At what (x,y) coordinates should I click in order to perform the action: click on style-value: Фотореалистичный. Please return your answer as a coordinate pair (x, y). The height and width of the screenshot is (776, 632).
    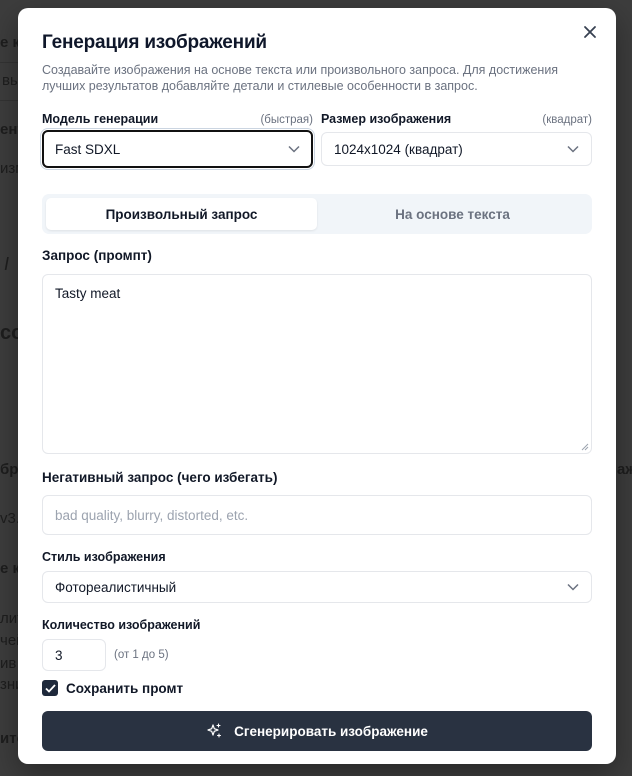
    Looking at the image, I should click on (116, 587).